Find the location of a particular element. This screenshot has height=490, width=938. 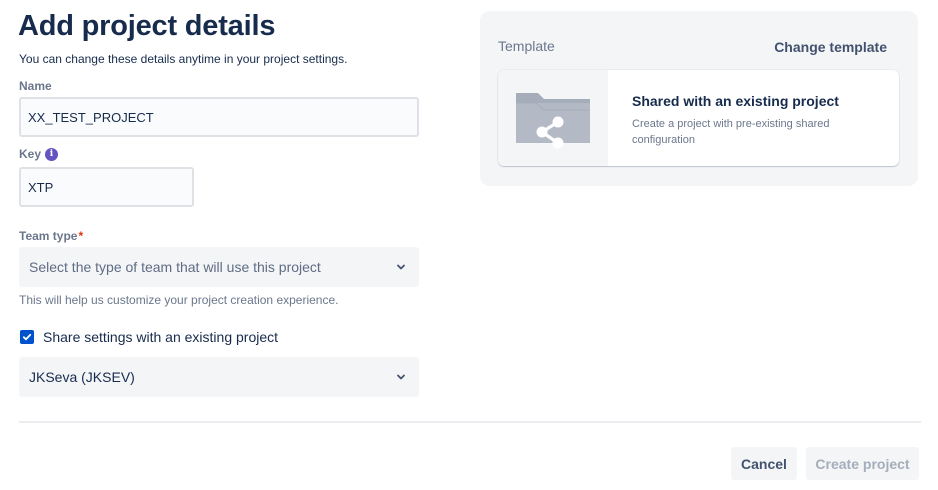

key-input: XTP is located at coordinates (106, 187).